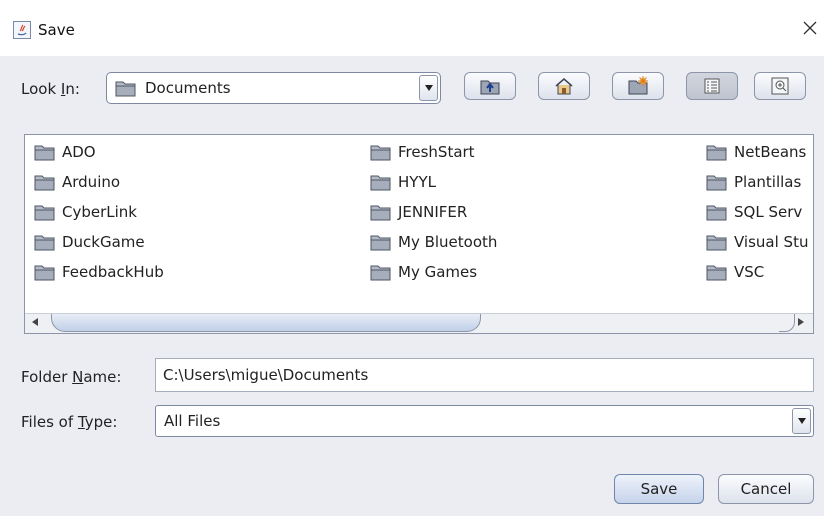  I want to click on files-of-type-value: All Files, so click(192, 421).